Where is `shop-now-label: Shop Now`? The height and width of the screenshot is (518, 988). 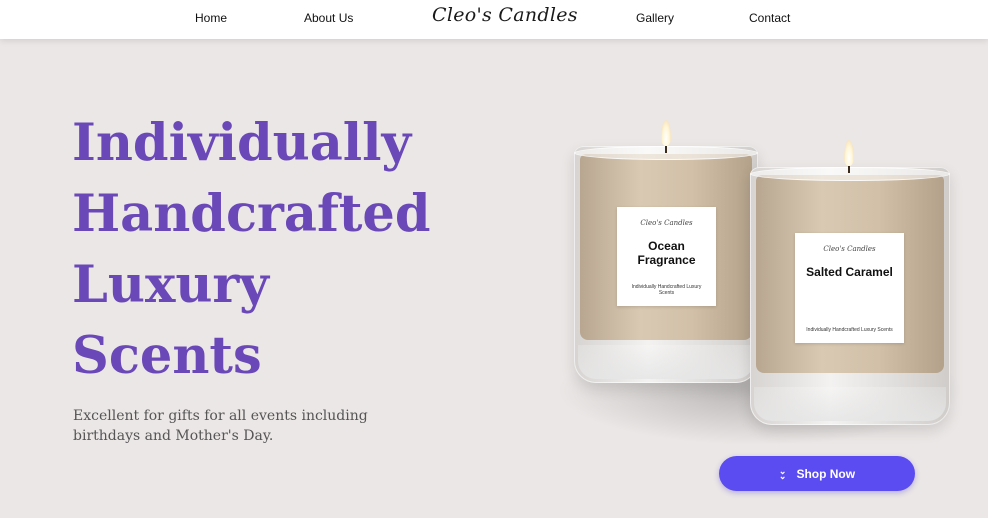
shop-now-label: Shop Now is located at coordinates (826, 473).